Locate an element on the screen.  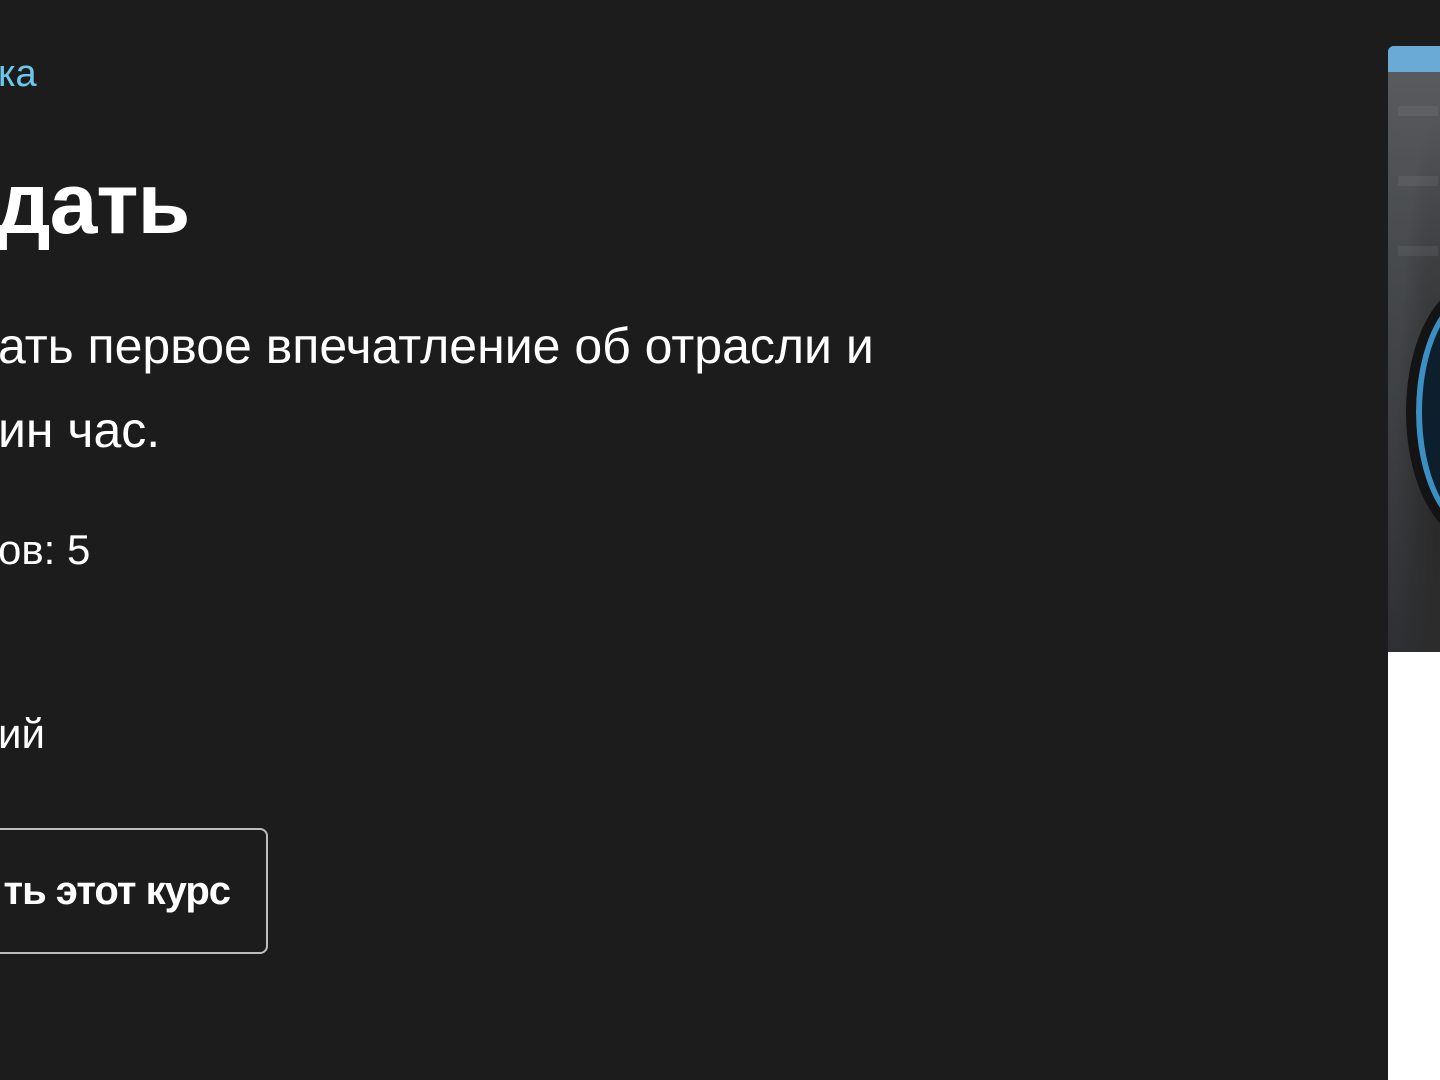
start-course-button: ть этот курс is located at coordinates (134, 891).